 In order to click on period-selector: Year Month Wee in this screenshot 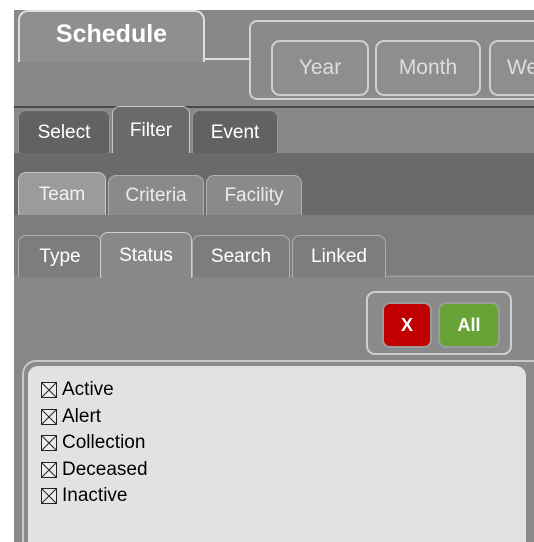, I will do `click(391, 60)`.